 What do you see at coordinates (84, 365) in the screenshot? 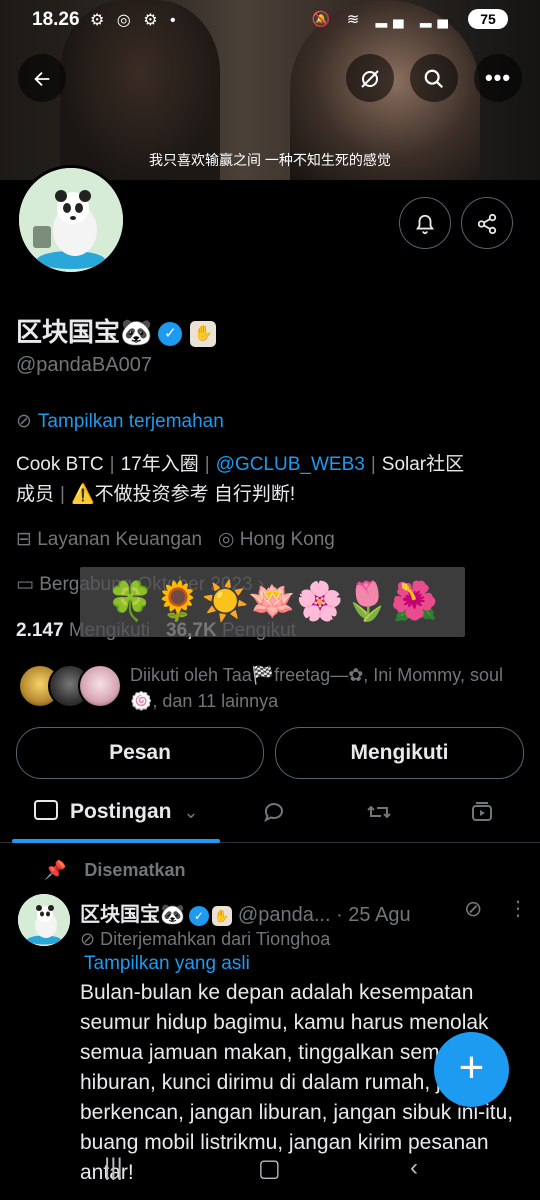
I see `profile-handle: @pandaBA007` at bounding box center [84, 365].